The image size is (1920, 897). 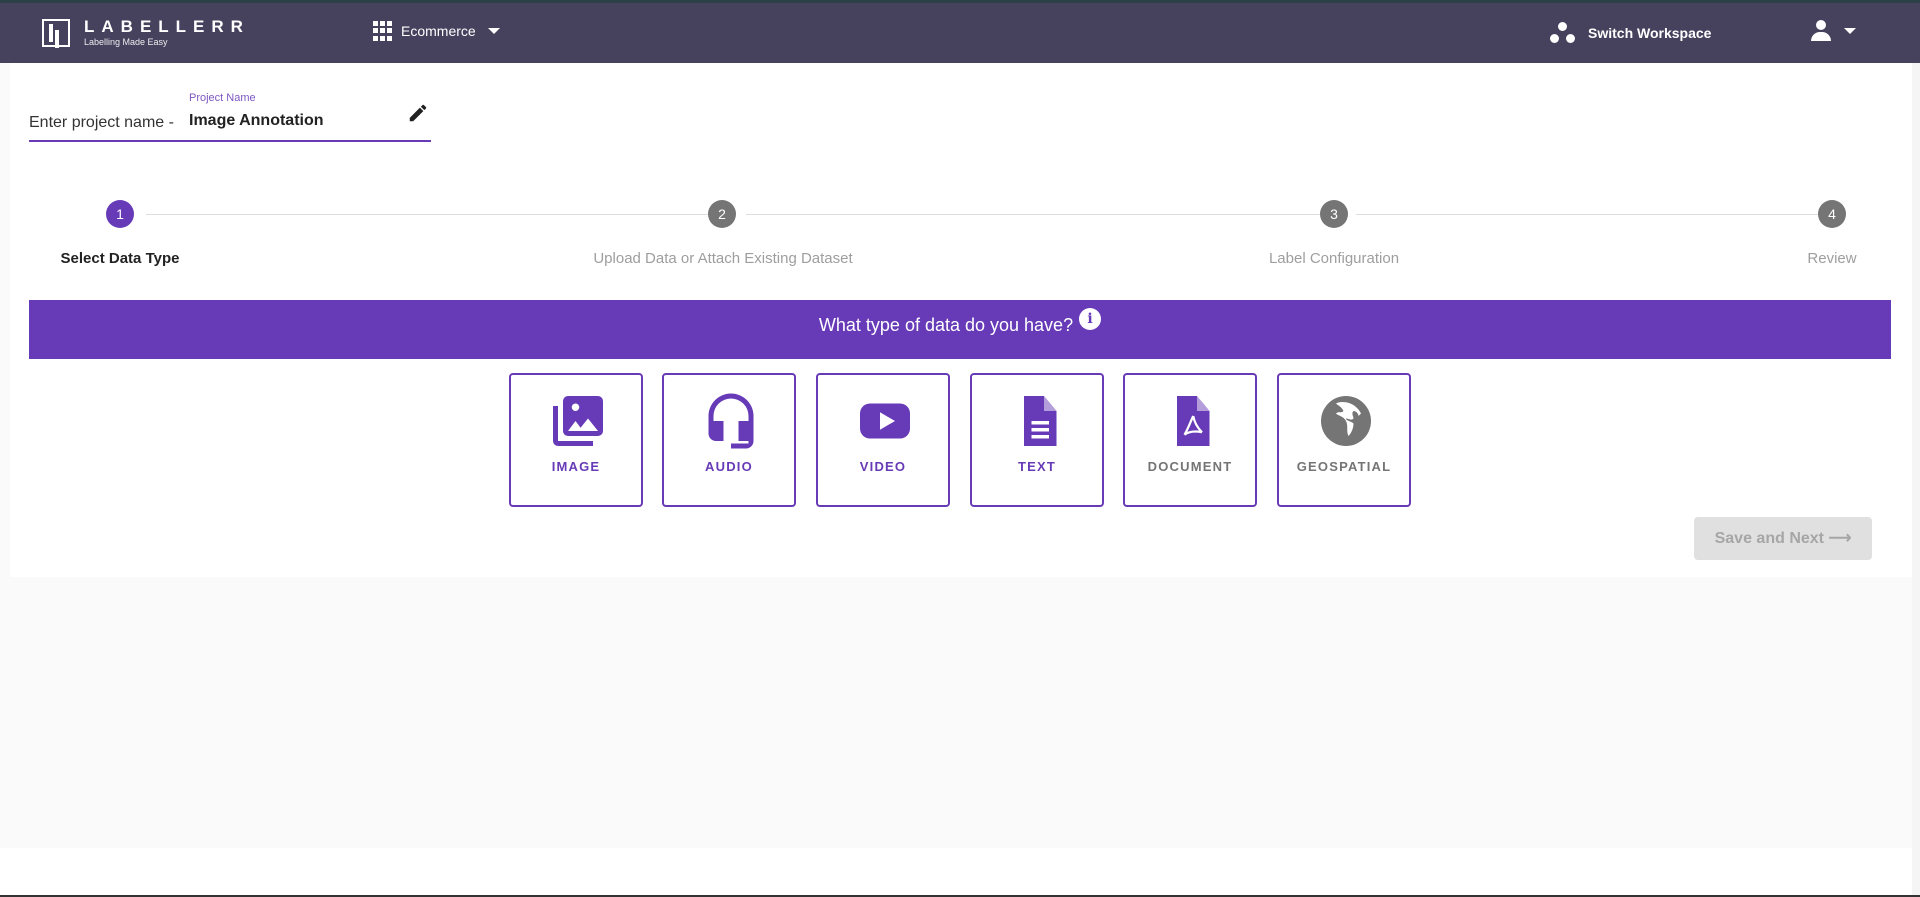 I want to click on save-and-next-button: Save and Next ⟶, so click(x=1783, y=538).